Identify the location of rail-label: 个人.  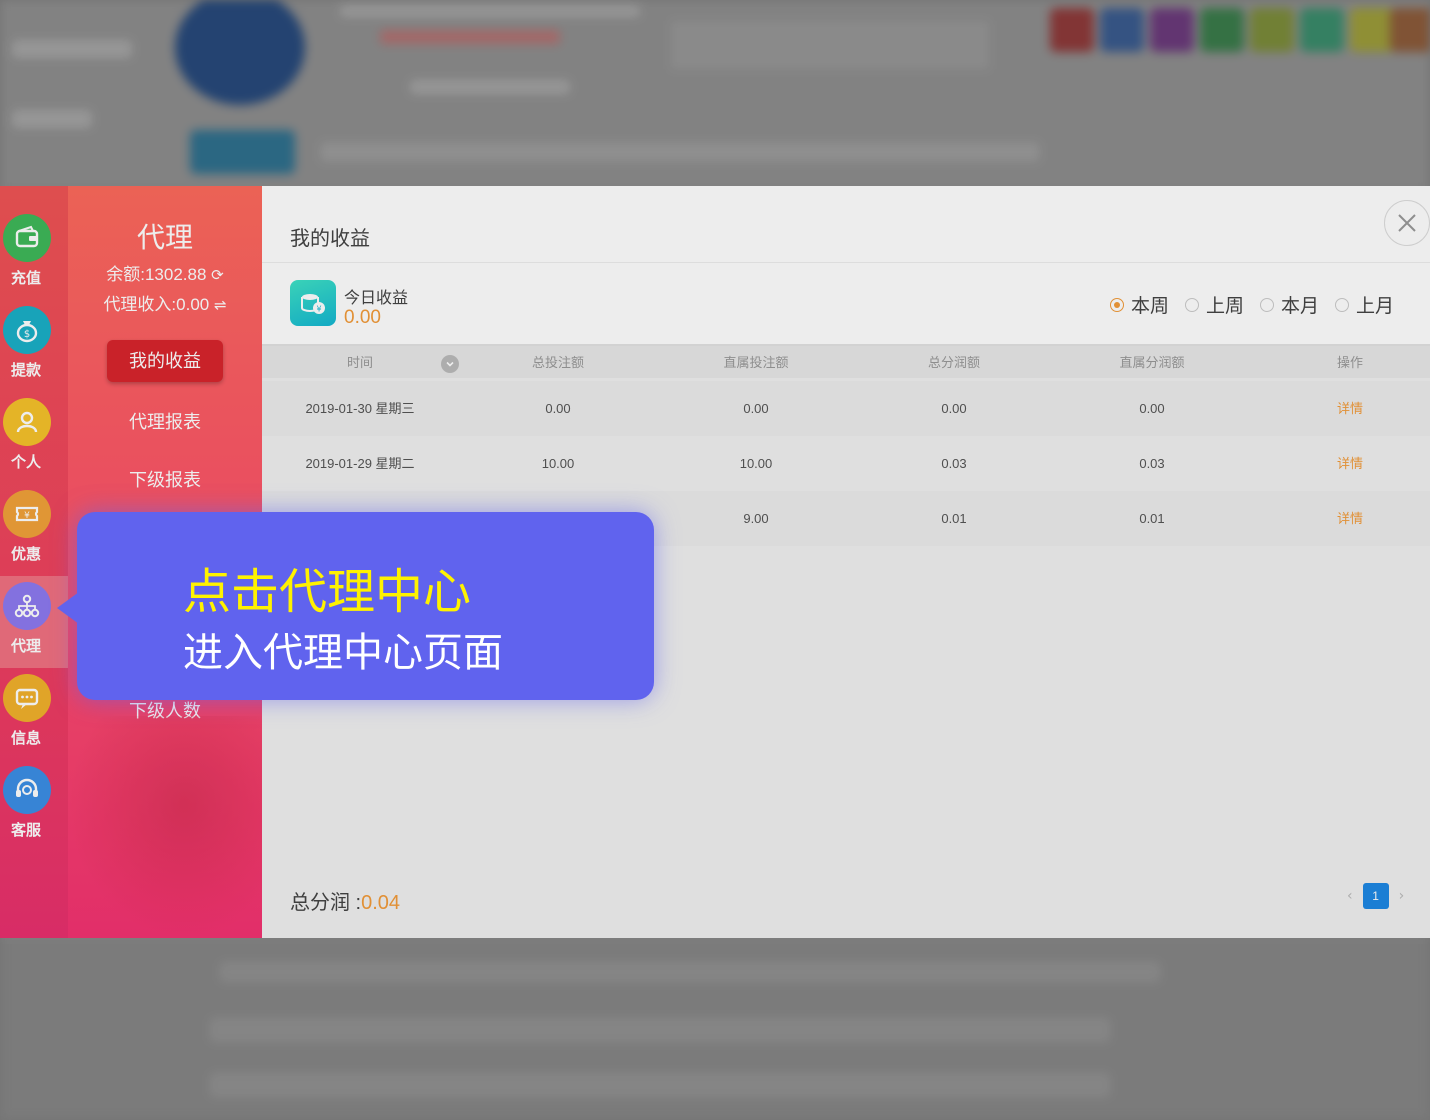
(25, 462).